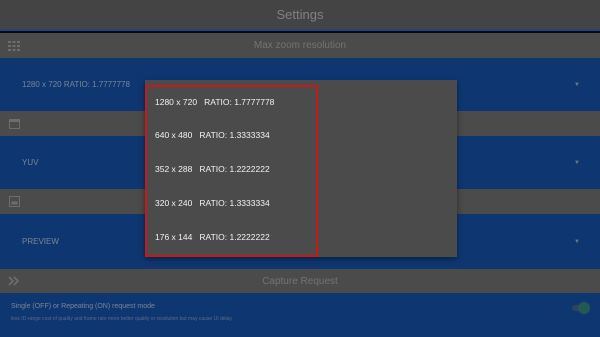  Describe the element at coordinates (212, 203) in the screenshot. I see `dropdown-item: 320 x 240 RATIO: 1.3333334` at that location.